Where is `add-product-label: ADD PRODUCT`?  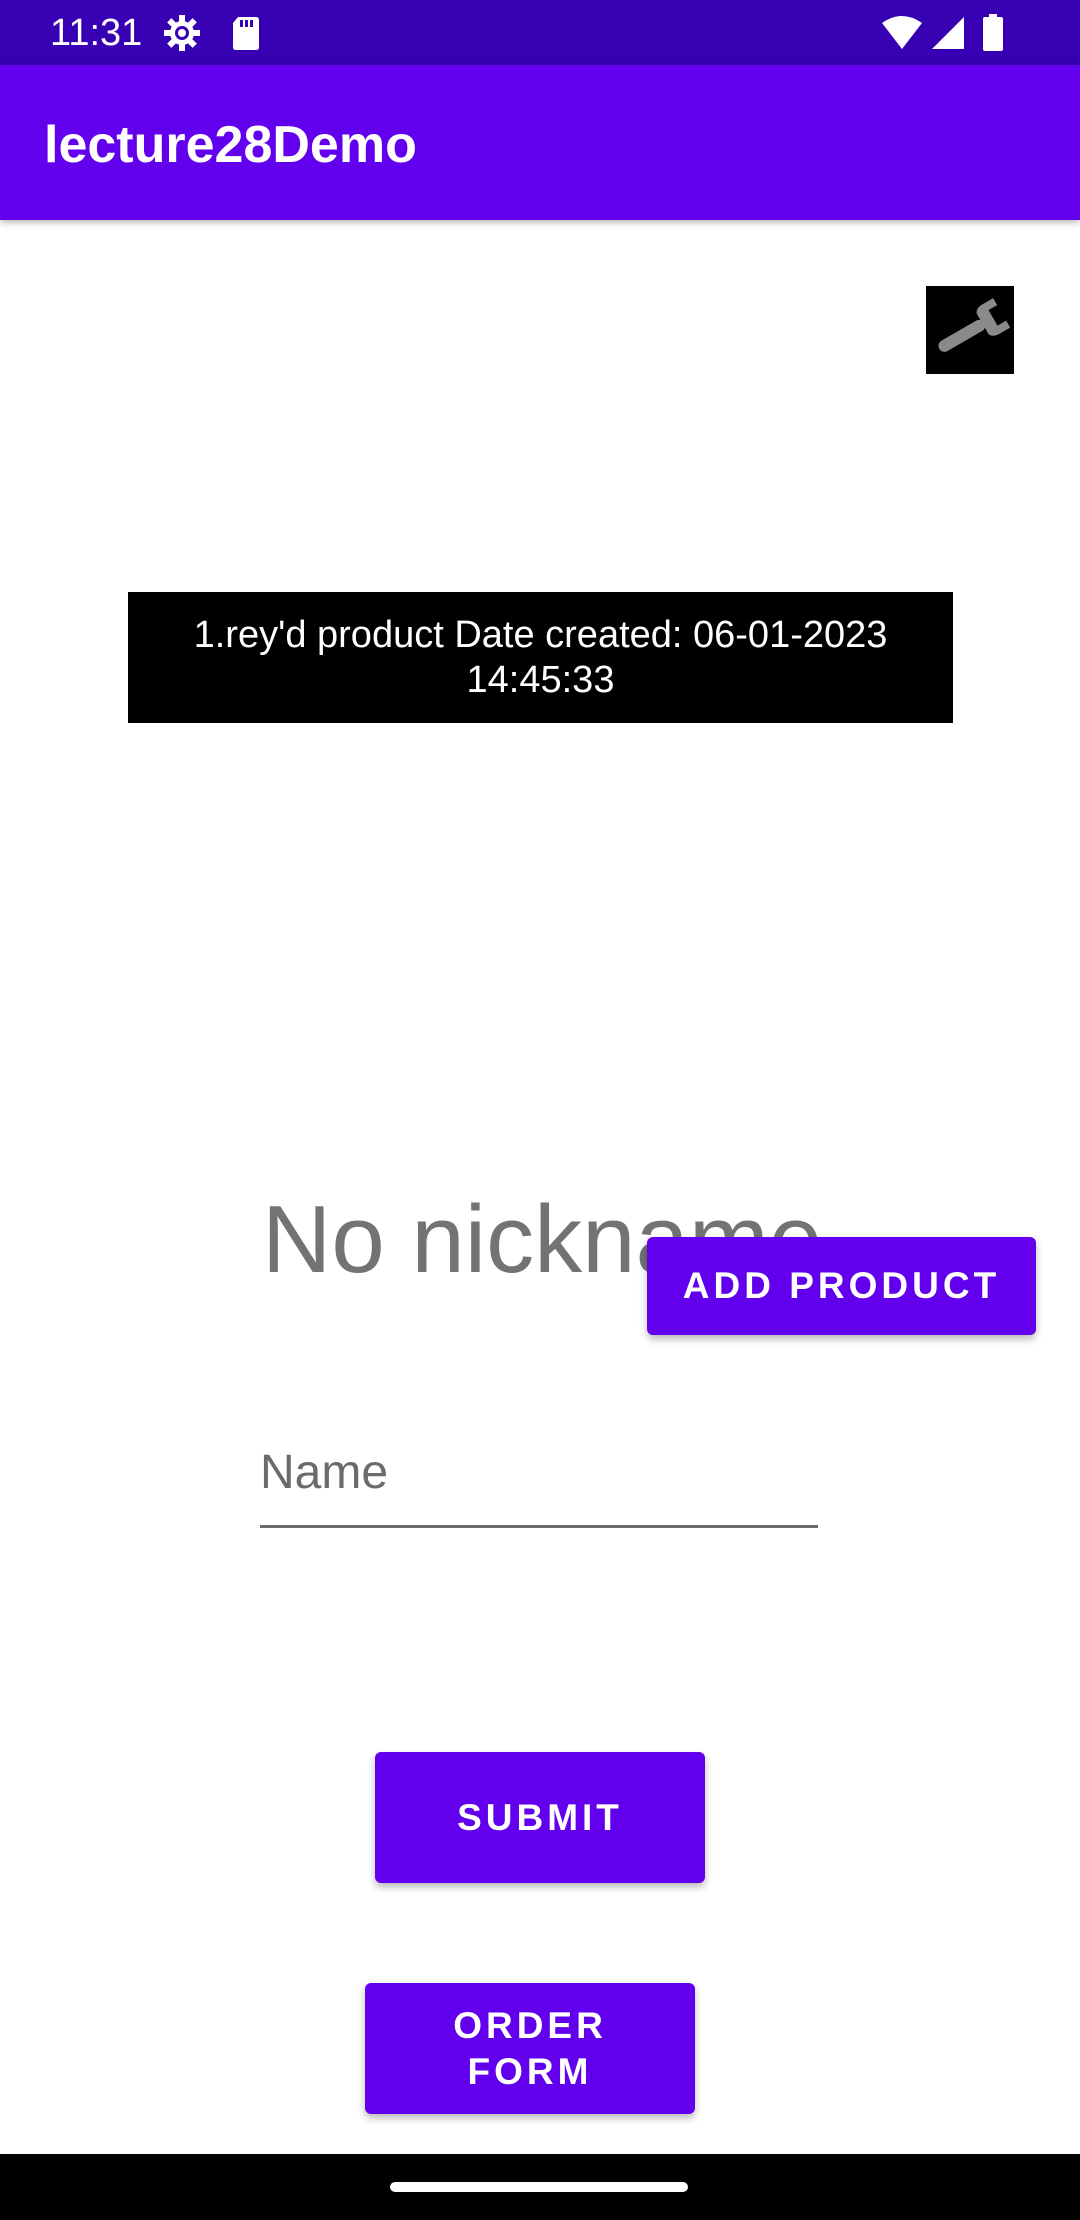
add-product-label: ADD PRODUCT is located at coordinates (841, 1285).